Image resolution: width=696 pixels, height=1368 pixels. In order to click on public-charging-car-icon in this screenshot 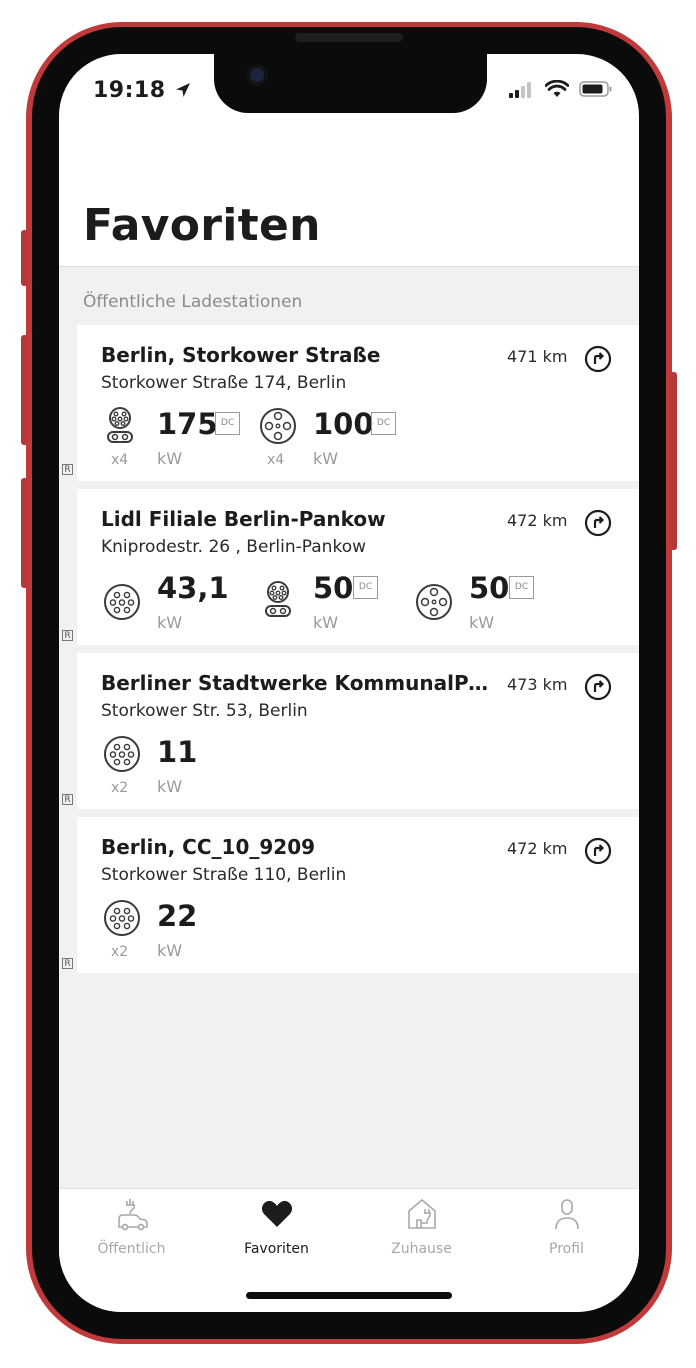, I will do `click(132, 1215)`.